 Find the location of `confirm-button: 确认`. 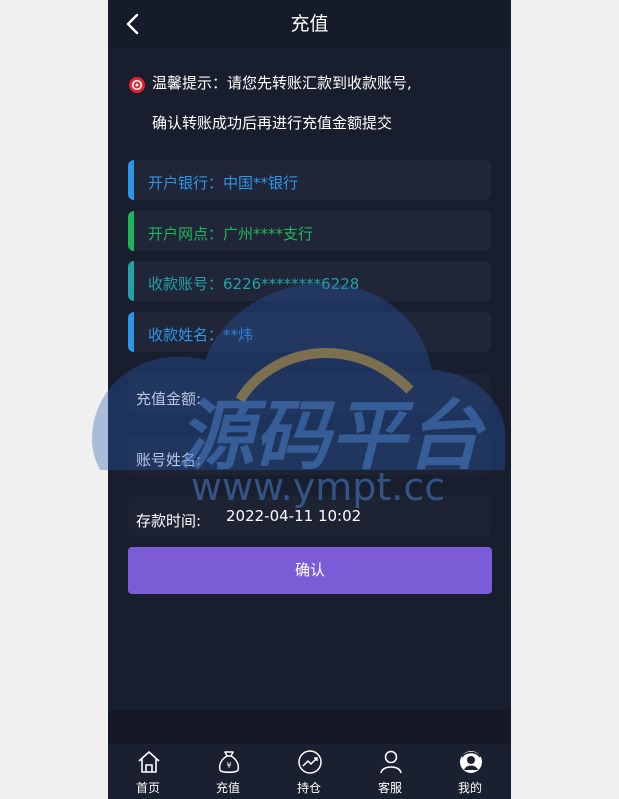

confirm-button: 确认 is located at coordinates (310, 570).